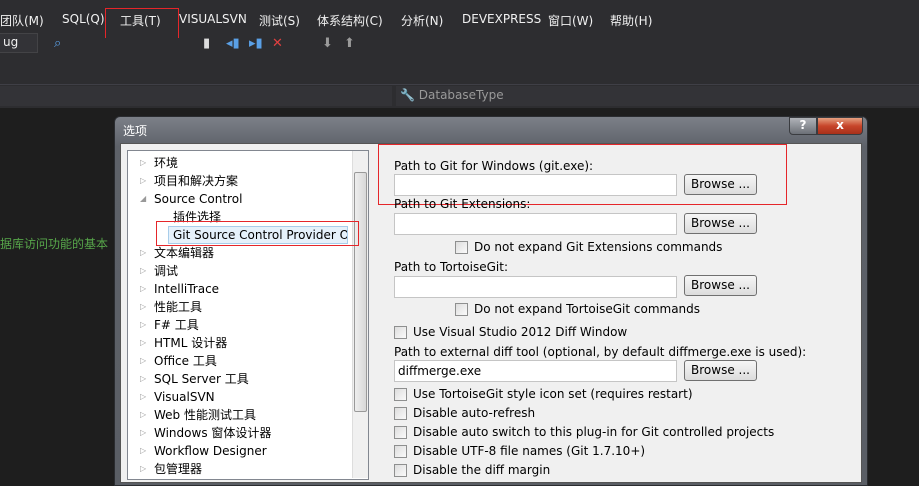 Image resolution: width=919 pixels, height=486 pixels. Describe the element at coordinates (135, 131) in the screenshot. I see `dialog-title: 选项` at that location.